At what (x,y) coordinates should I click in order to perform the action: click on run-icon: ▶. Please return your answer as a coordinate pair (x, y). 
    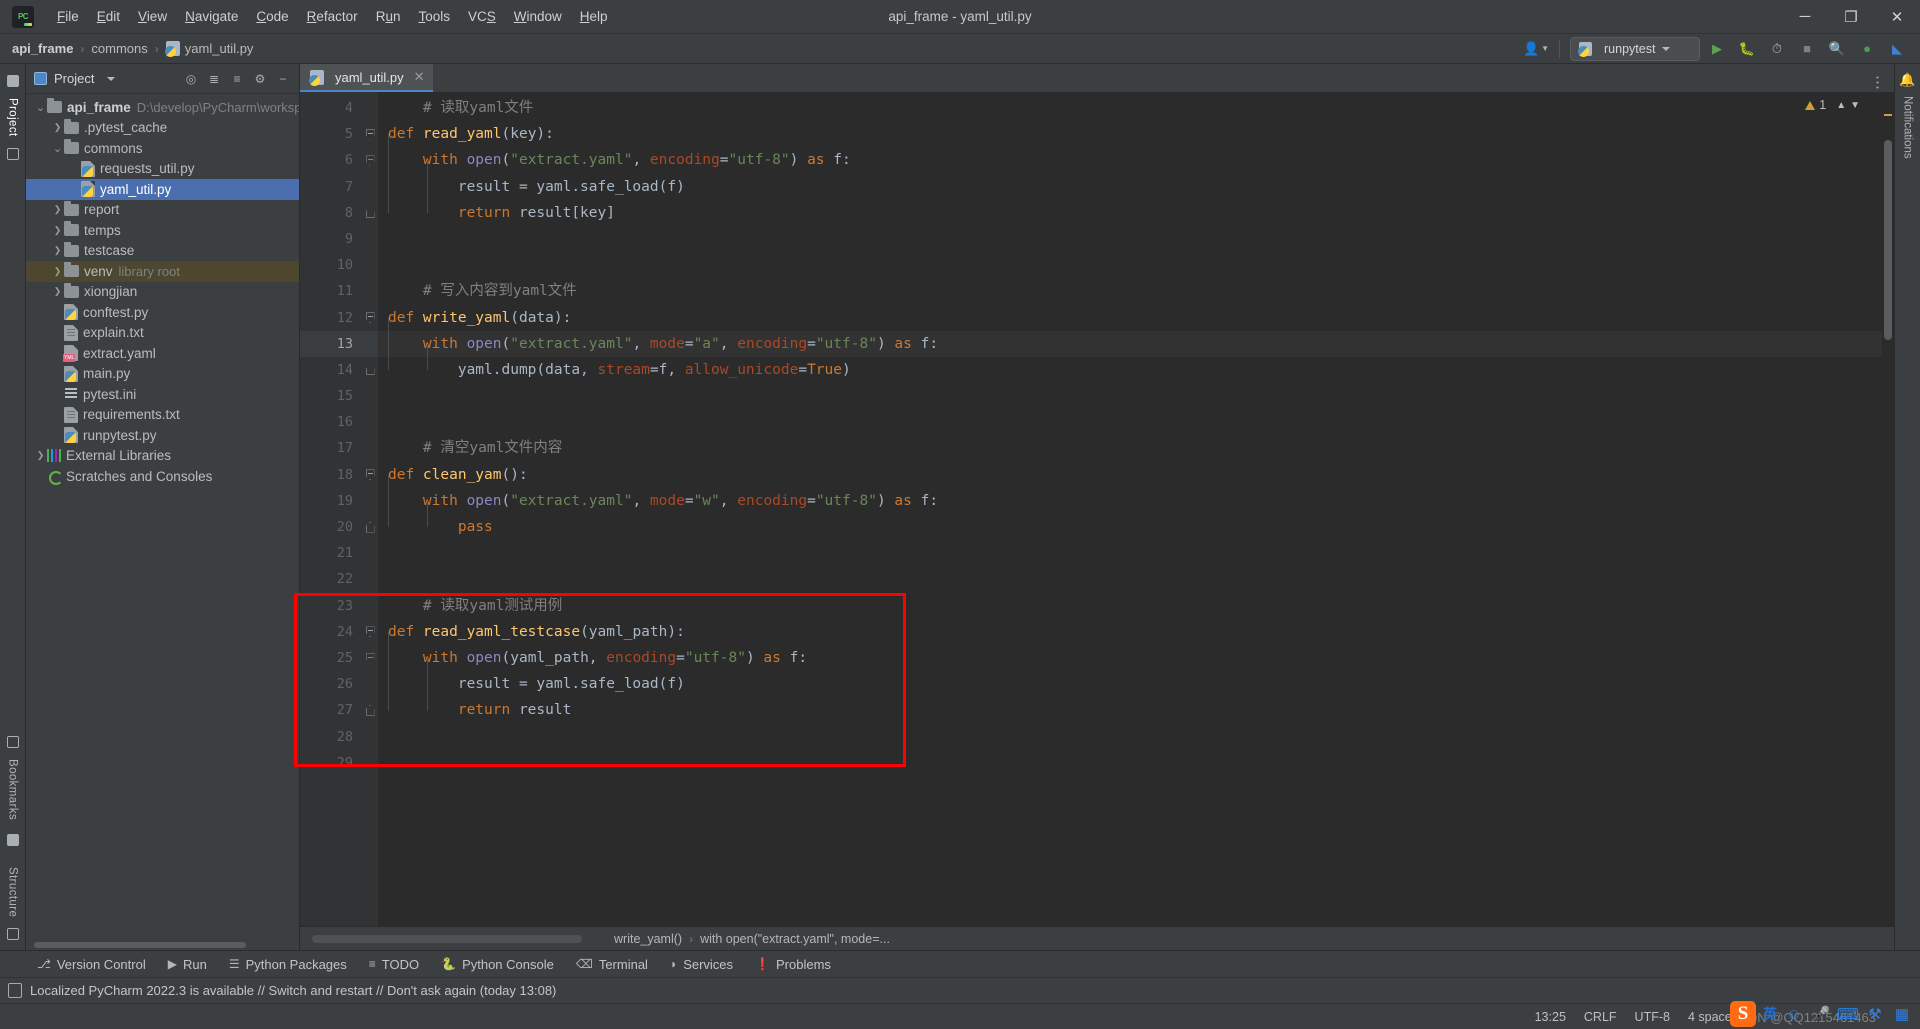
    Looking at the image, I should click on (1717, 49).